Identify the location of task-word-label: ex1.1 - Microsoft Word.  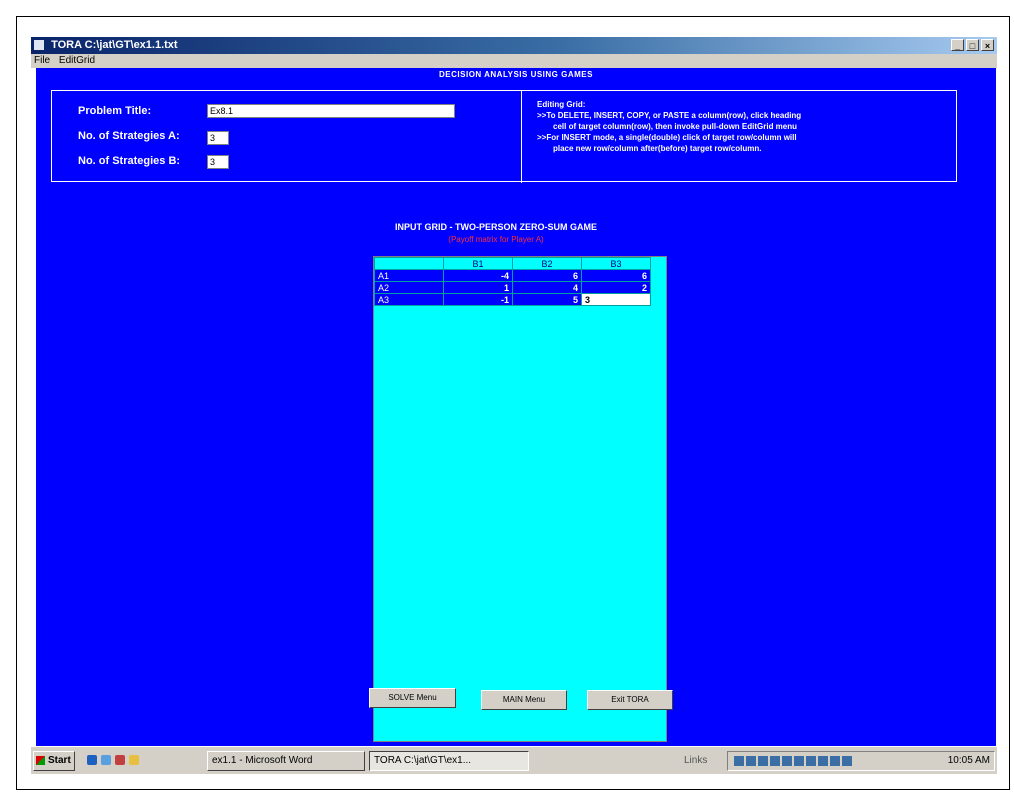
(262, 760).